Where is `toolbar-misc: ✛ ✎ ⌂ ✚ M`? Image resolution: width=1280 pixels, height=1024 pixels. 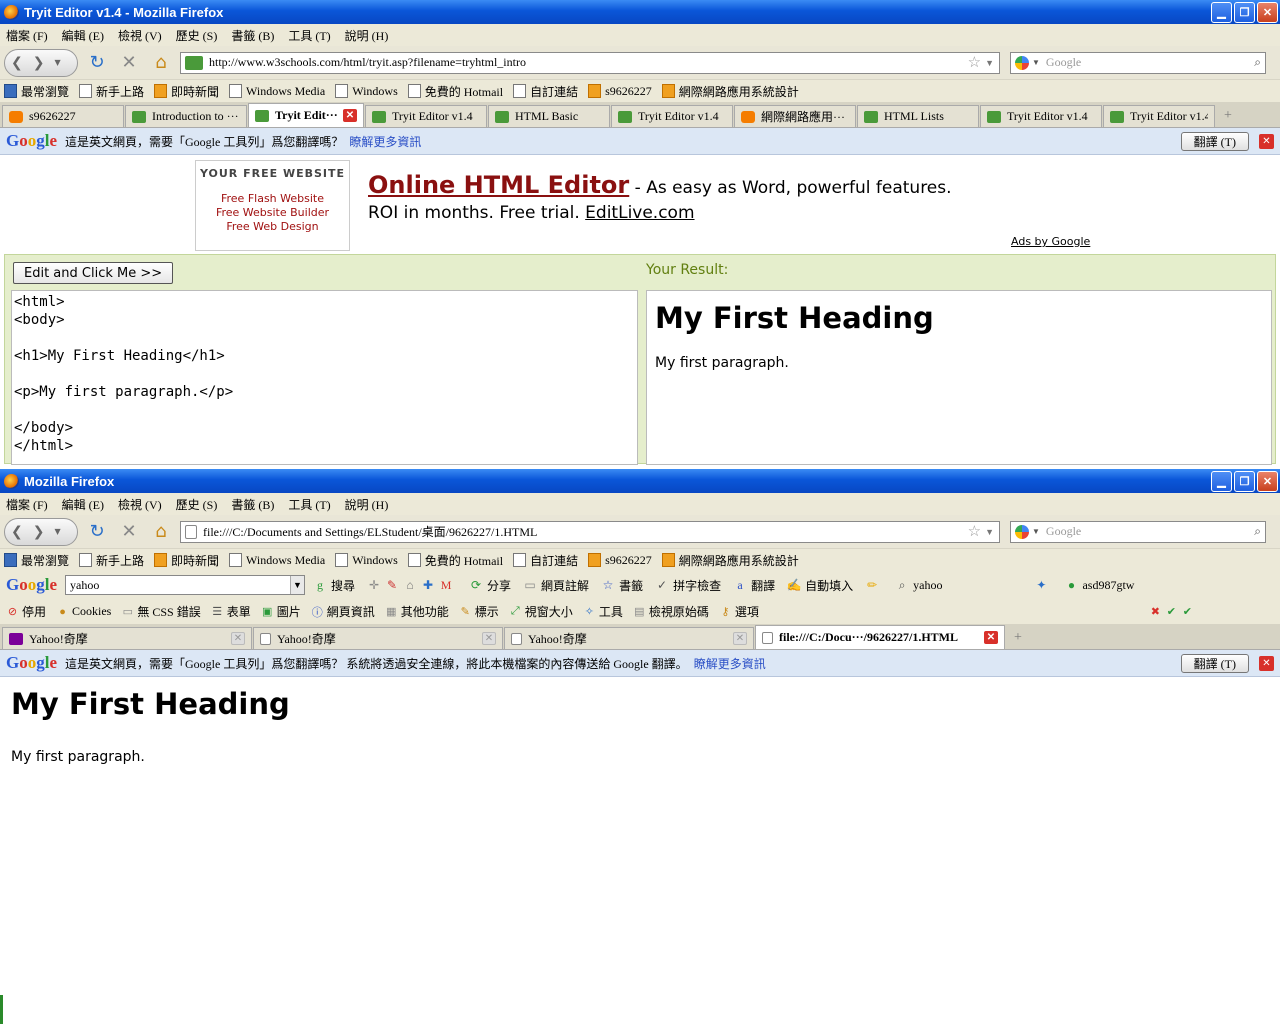 toolbar-misc: ✛ ✎ ⌂ ✚ M is located at coordinates (412, 585).